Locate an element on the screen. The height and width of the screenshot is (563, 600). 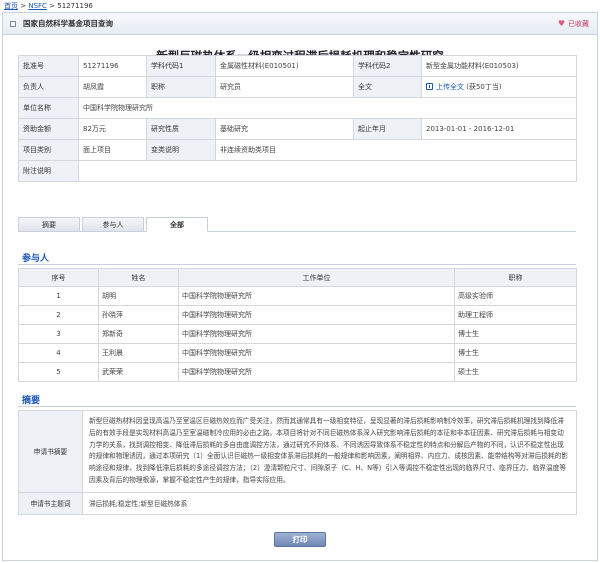
row-no: 1 is located at coordinates (58, 296).